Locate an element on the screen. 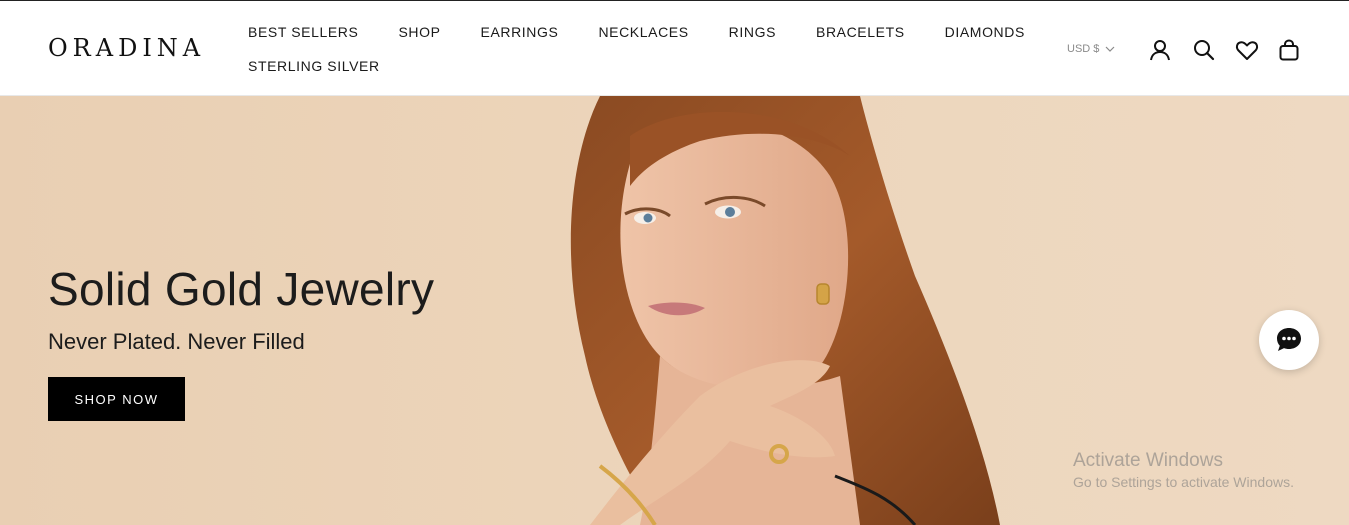 This screenshot has height=525, width=1349. nav-item-sterling-silver: STERLING SILVER is located at coordinates (314, 66).